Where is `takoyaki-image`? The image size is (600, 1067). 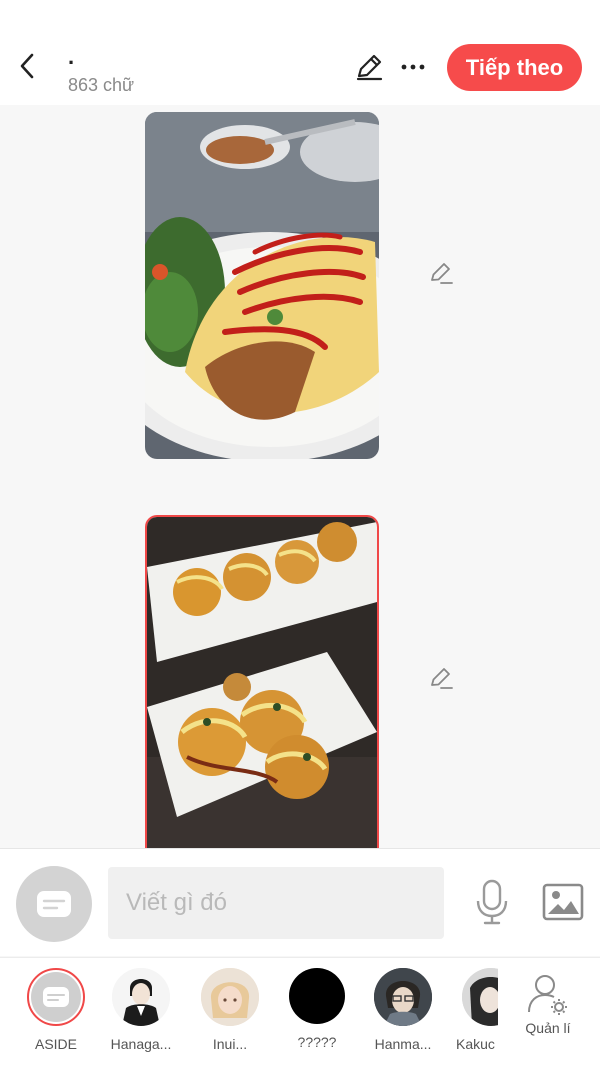 takoyaki-image is located at coordinates (262, 682).